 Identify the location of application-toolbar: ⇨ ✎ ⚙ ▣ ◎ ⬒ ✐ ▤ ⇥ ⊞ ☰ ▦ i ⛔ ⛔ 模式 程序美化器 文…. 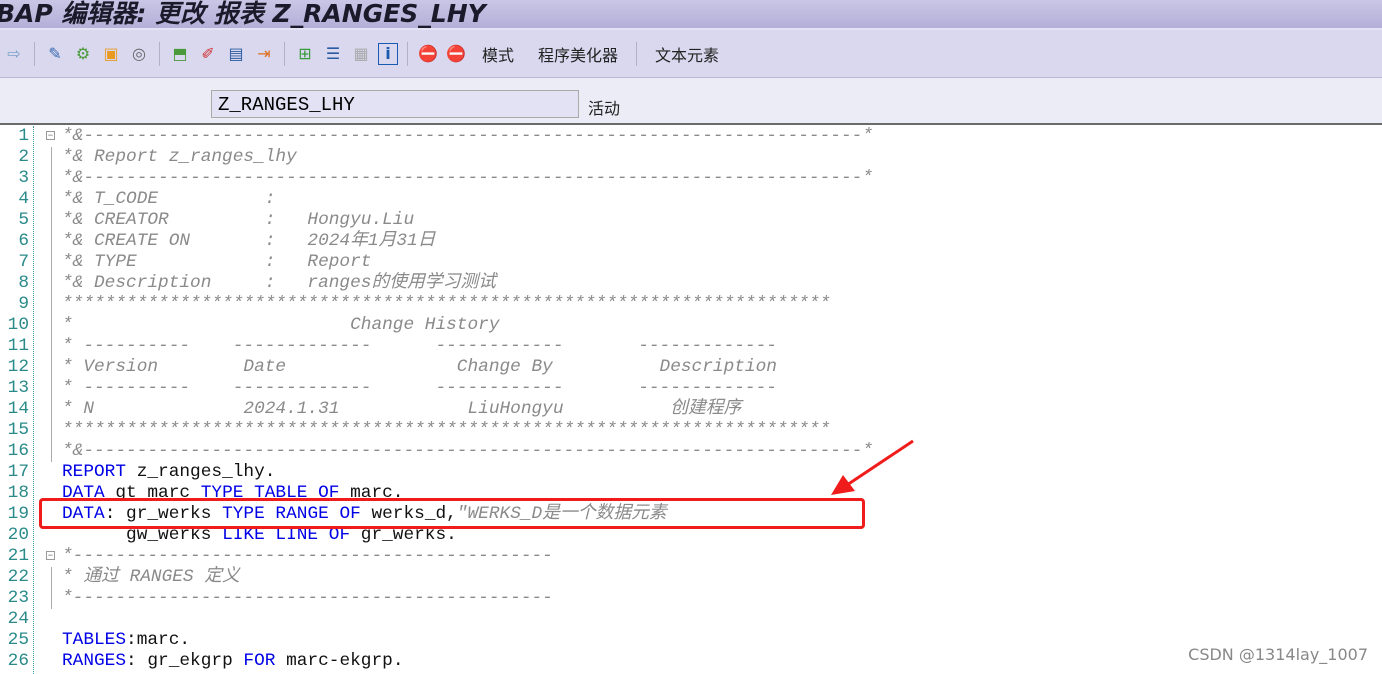
(691, 54).